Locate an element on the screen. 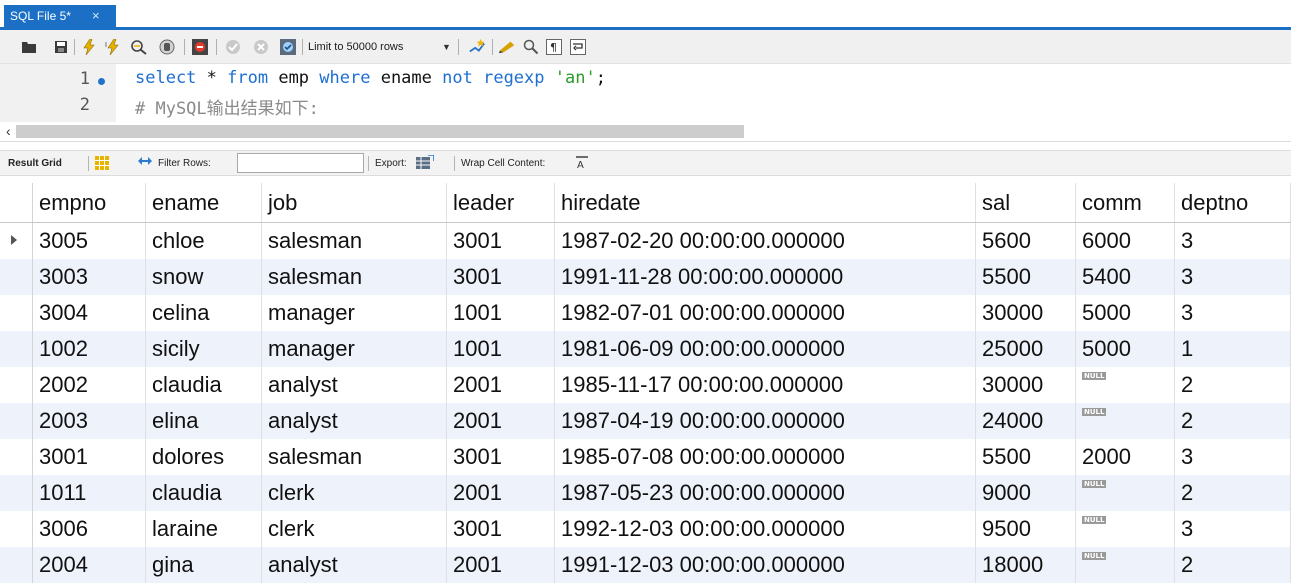 The width and height of the screenshot is (1291, 587). cell-empno: 1002 is located at coordinates (89, 349).